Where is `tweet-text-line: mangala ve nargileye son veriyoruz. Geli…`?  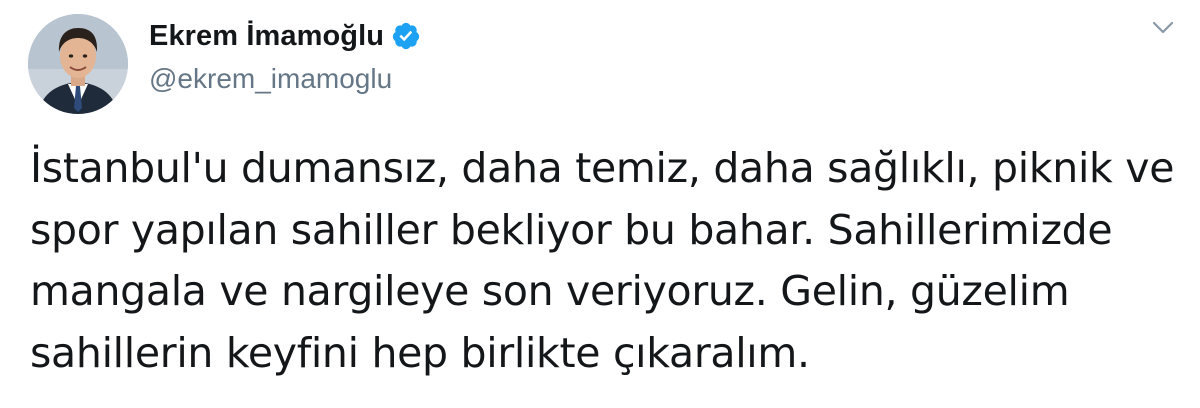 tweet-text-line: mangala ve nargileye son veriyoruz. Geli… is located at coordinates (550, 291).